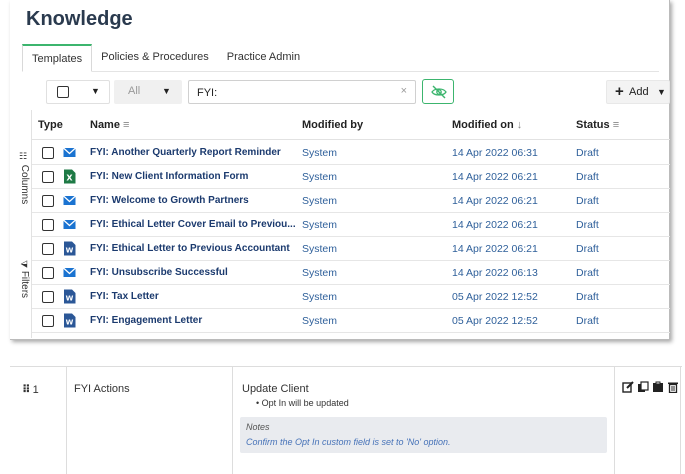  Describe the element at coordinates (628, 387) in the screenshot. I see `edit-icon` at that location.